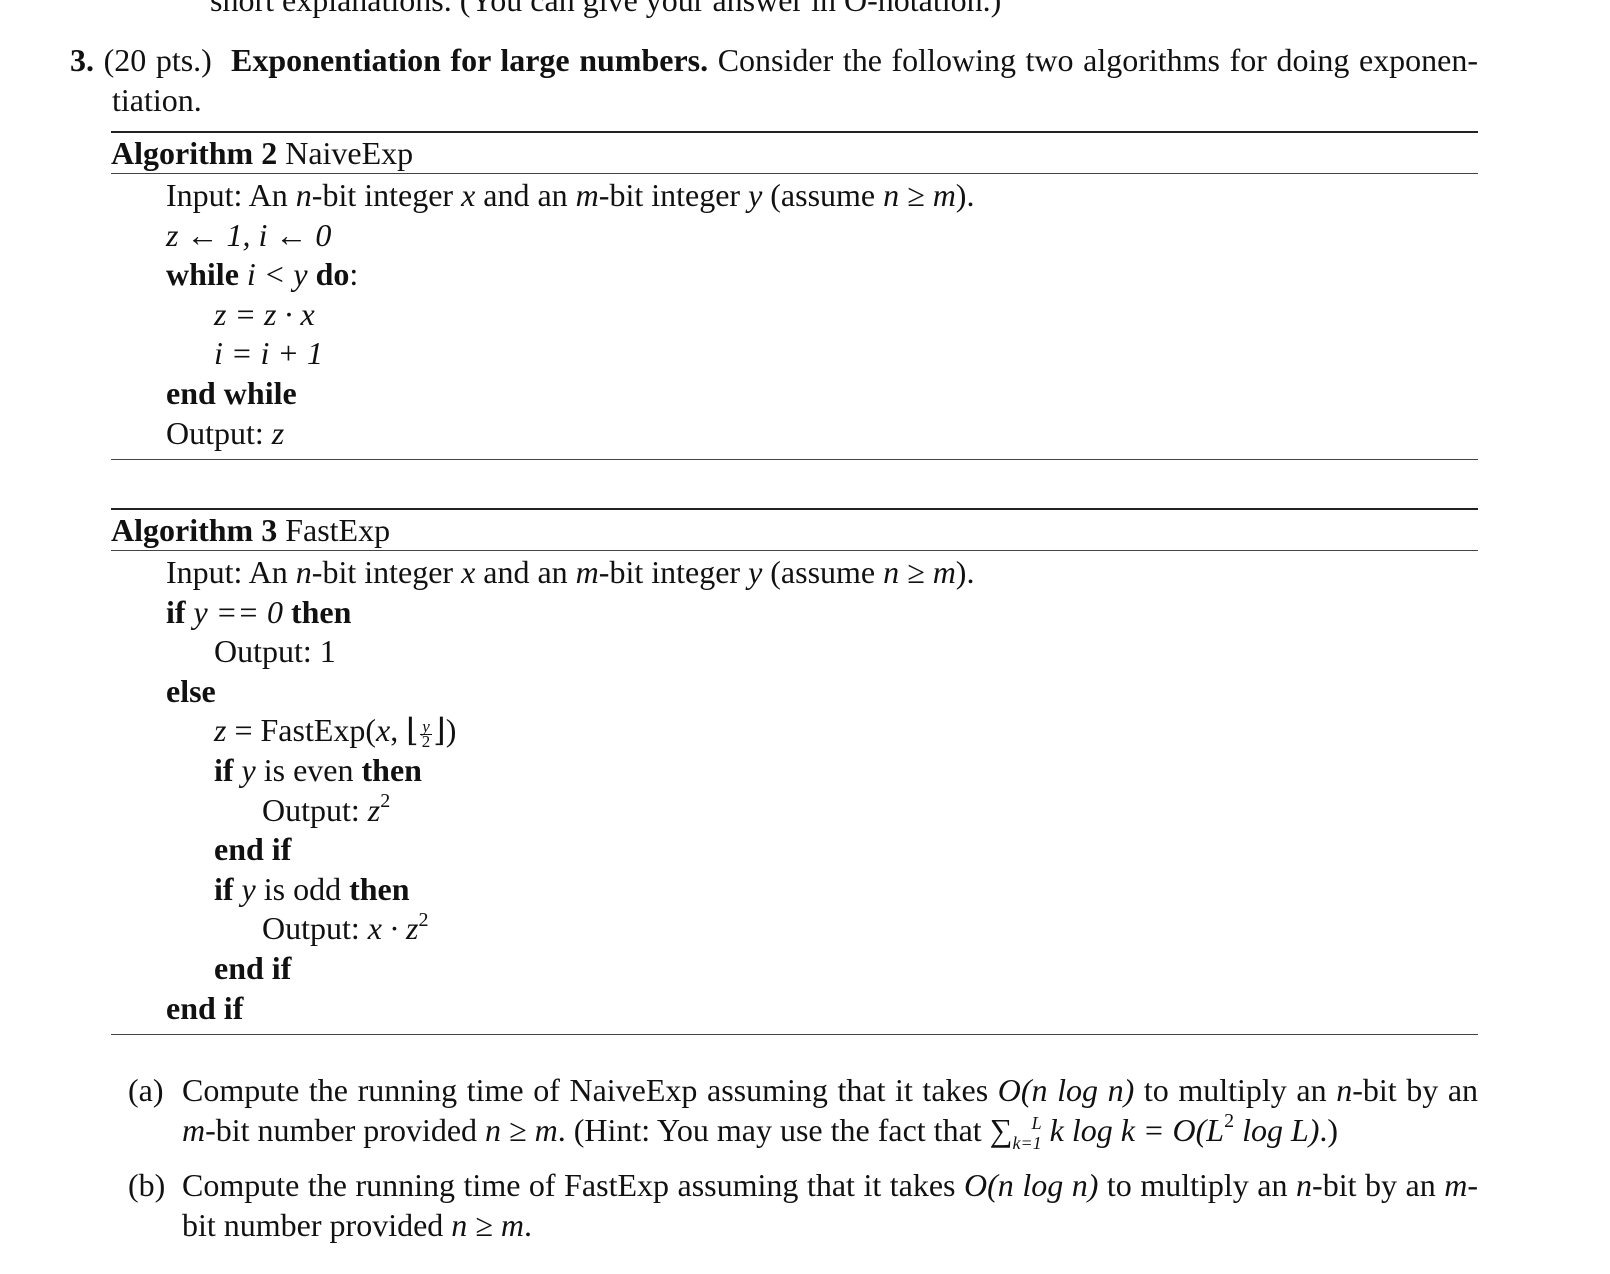 This screenshot has width=1610, height=1274. What do you see at coordinates (315, 928) in the screenshot?
I see `output-label: Output:` at bounding box center [315, 928].